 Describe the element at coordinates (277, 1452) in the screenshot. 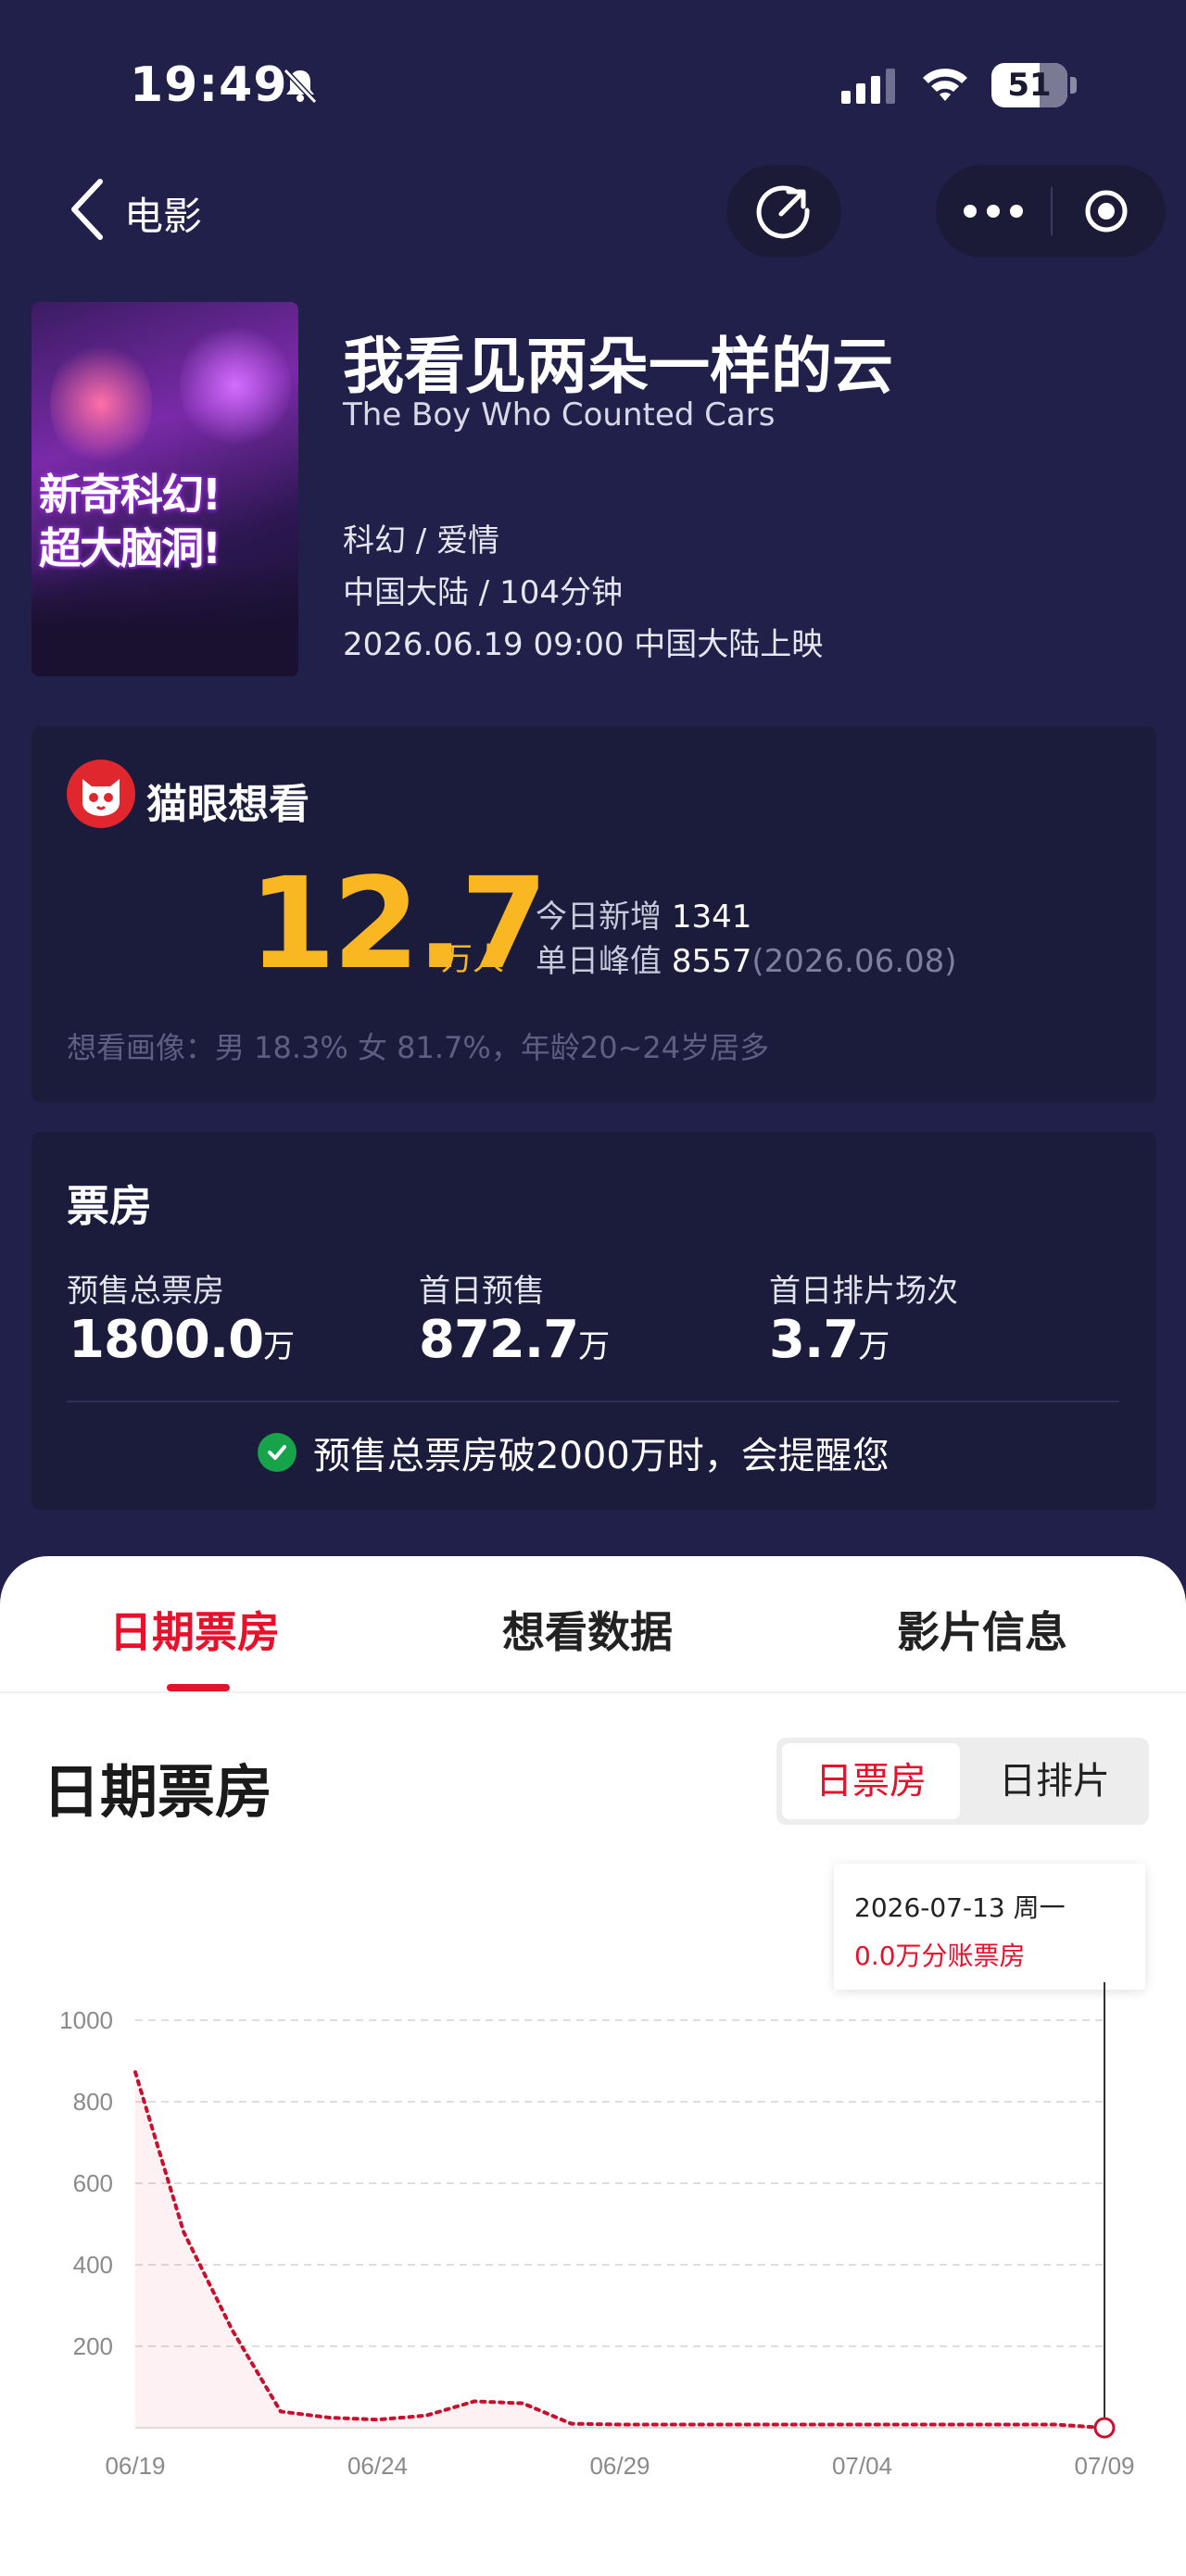

I see `check-circle-icon` at that location.